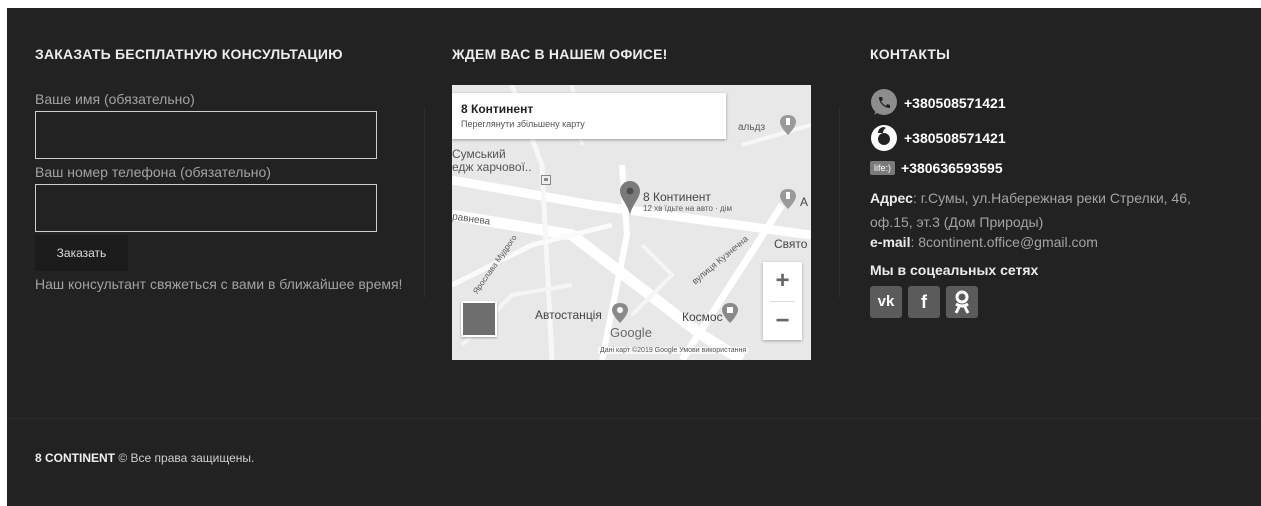 This screenshot has height=506, width=1261. What do you see at coordinates (782, 281) in the screenshot?
I see `zoom-in-button: +` at bounding box center [782, 281].